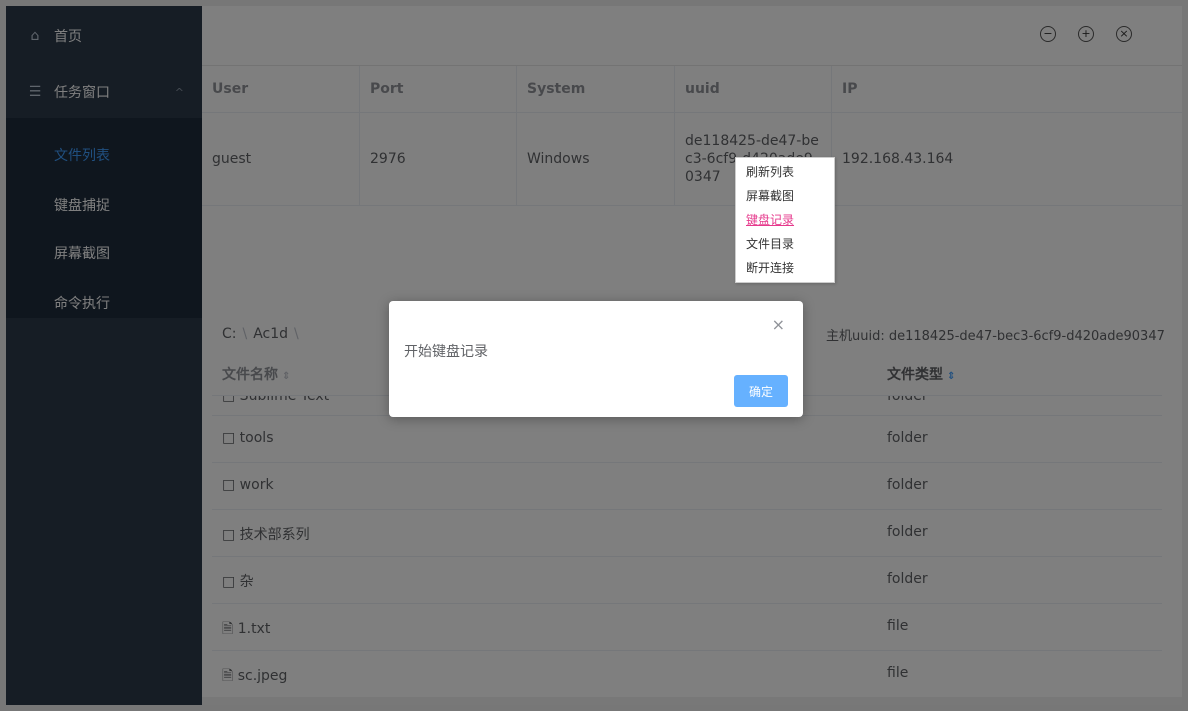  I want to click on context-menu: 刷新列表 屏幕截图 键盘记录 文件目录 断开连接, so click(785, 220).